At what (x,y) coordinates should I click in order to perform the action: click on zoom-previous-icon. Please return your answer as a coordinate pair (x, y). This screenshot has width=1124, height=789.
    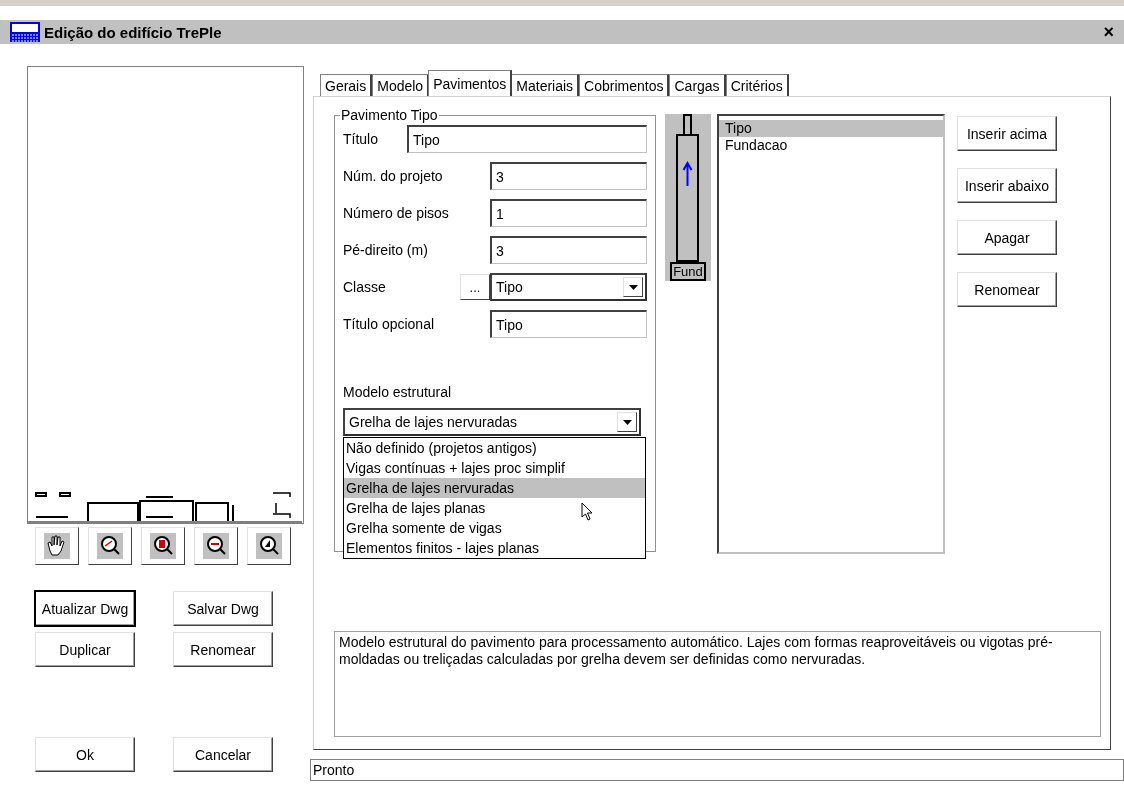
    Looking at the image, I should click on (269, 546).